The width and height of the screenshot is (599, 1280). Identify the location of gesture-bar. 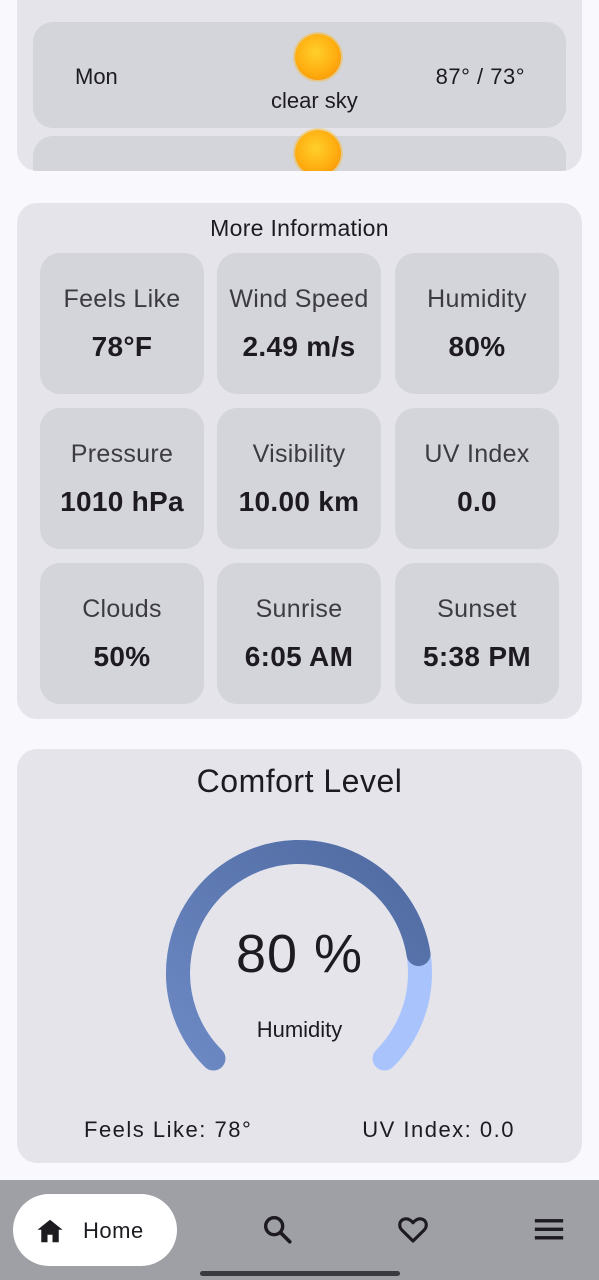
(300, 1273).